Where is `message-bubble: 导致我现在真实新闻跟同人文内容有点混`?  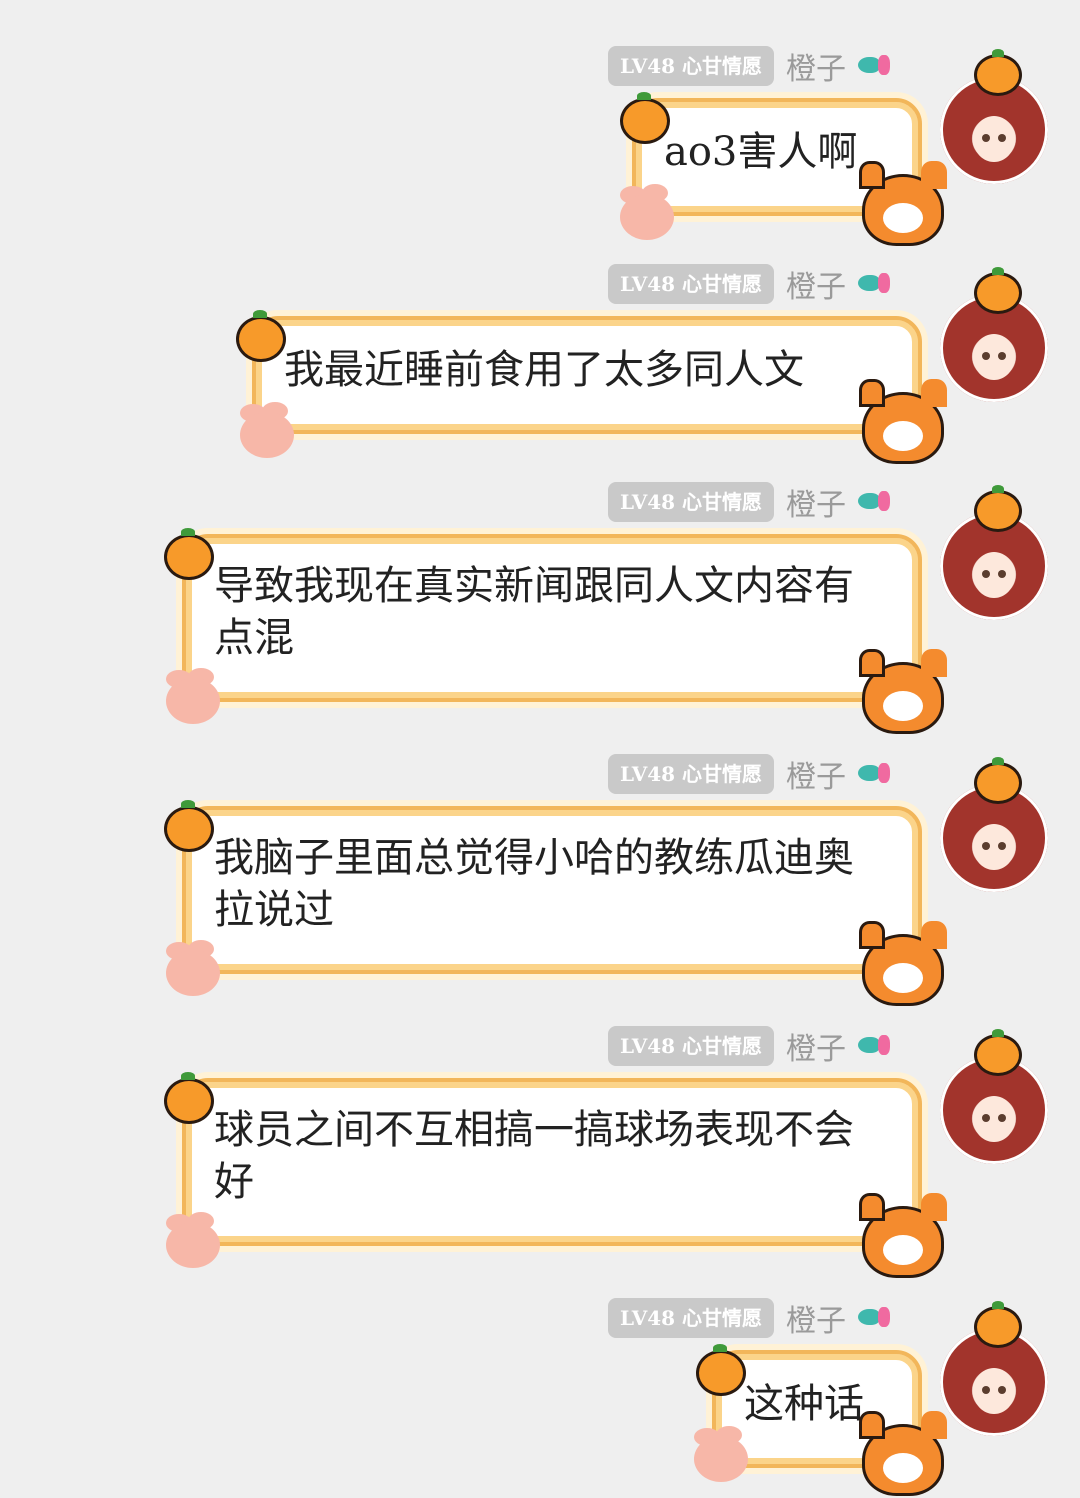
message-bubble: 导致我现在真实新闻跟同人文内容有点混 is located at coordinates (552, 618).